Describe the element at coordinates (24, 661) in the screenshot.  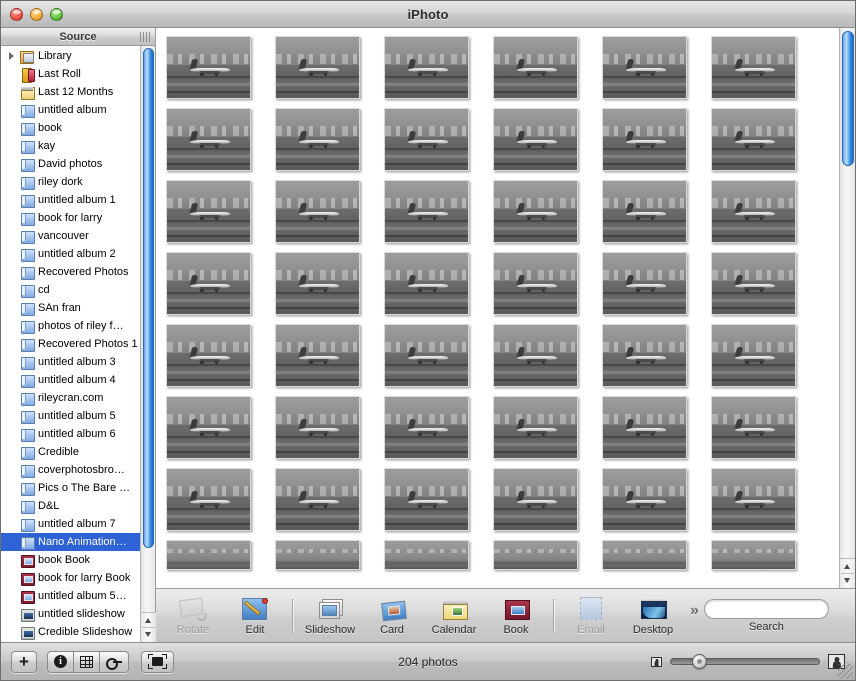
I see `add-album-button: +` at that location.